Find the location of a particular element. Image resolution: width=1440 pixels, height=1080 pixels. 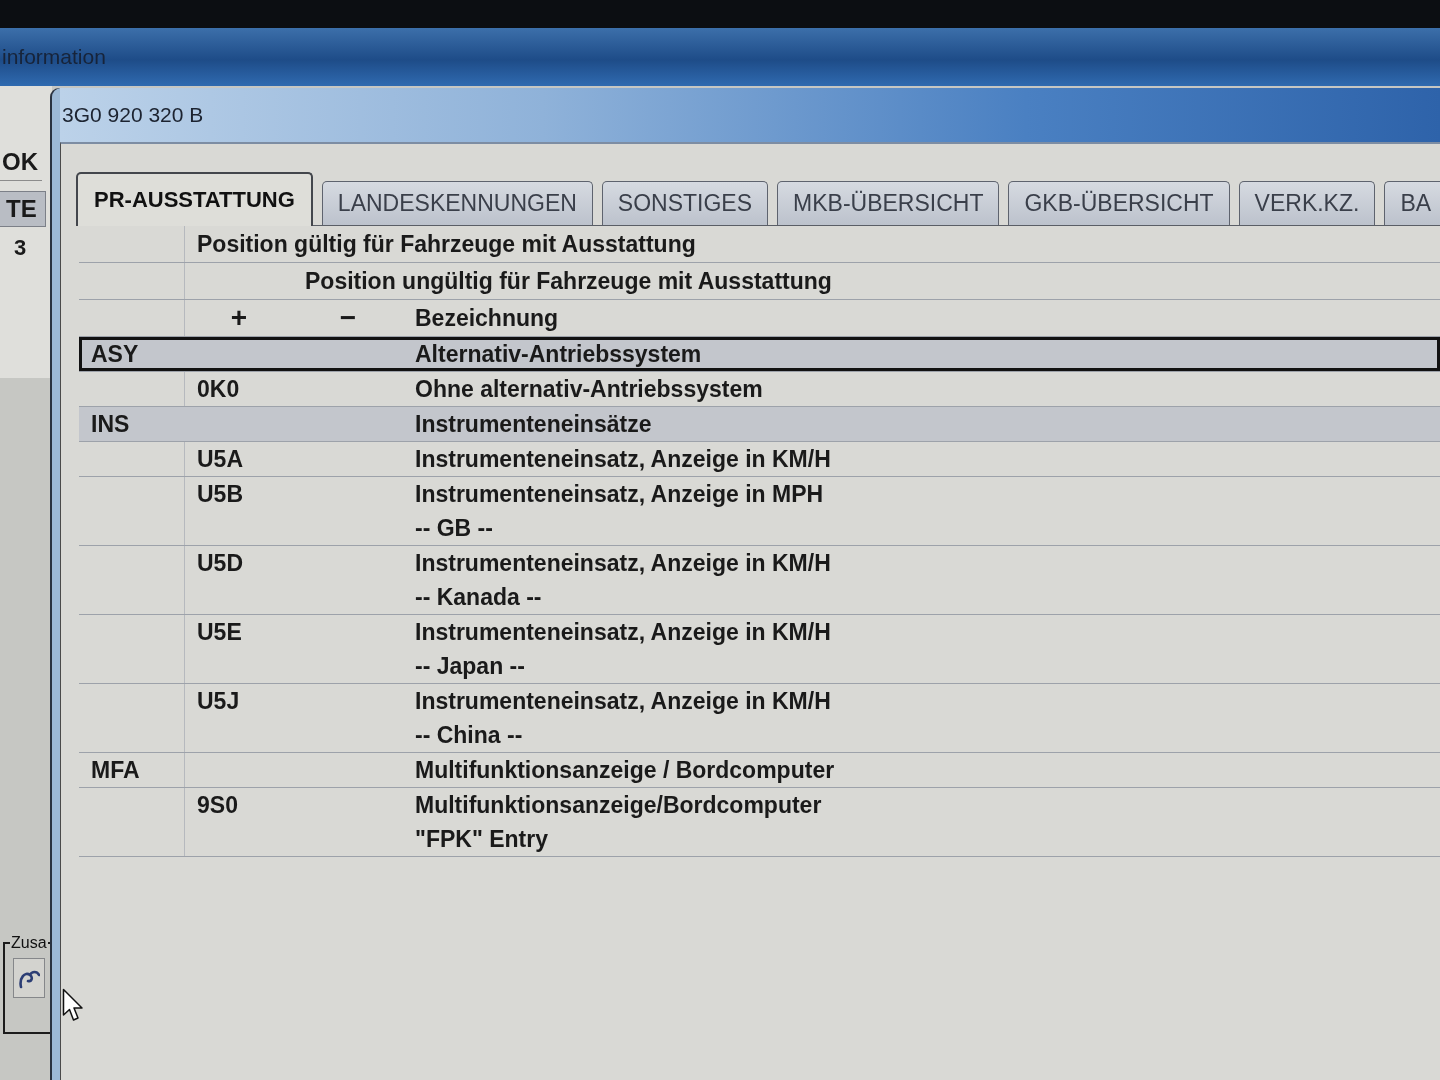

description-text: -- GB -- is located at coordinates (454, 528).